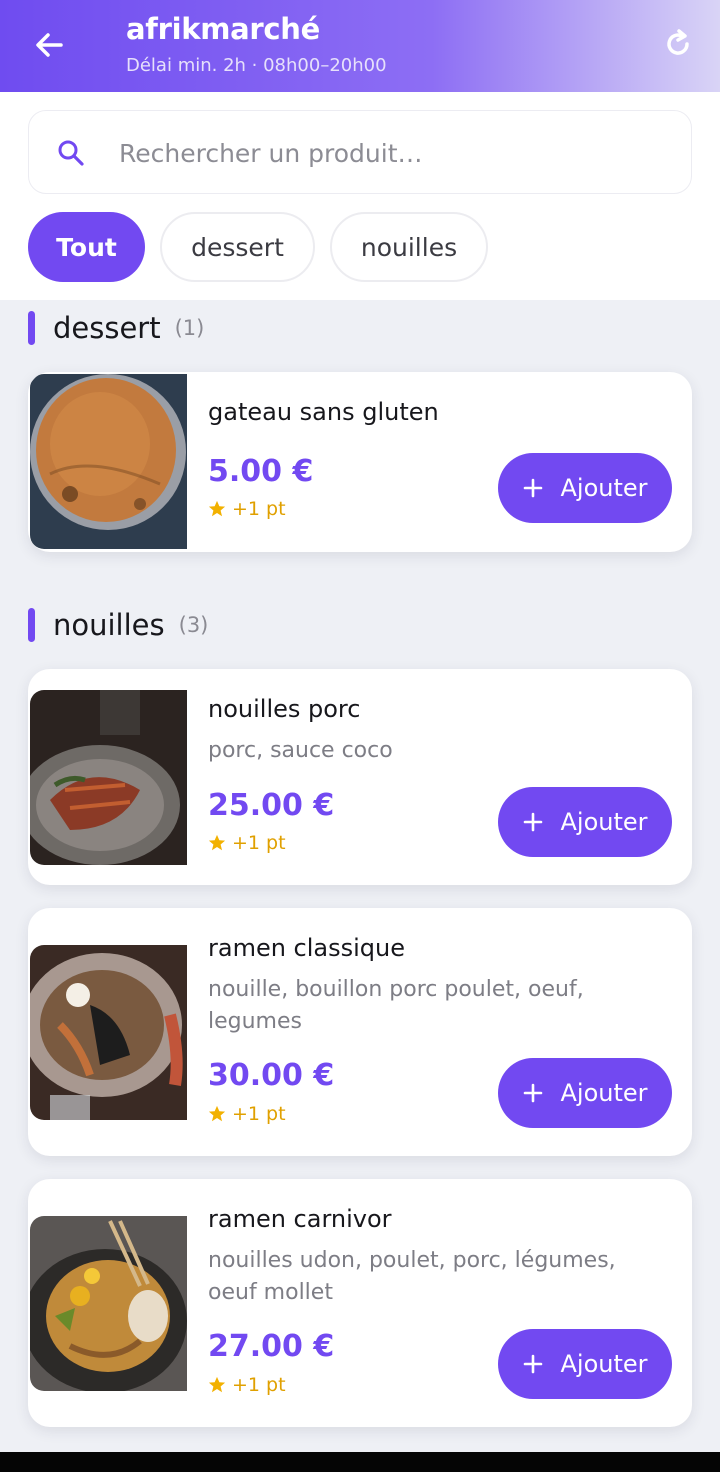 This screenshot has height=1472, width=720. I want to click on section-header-nouilles: nouilles (3), so click(118, 625).